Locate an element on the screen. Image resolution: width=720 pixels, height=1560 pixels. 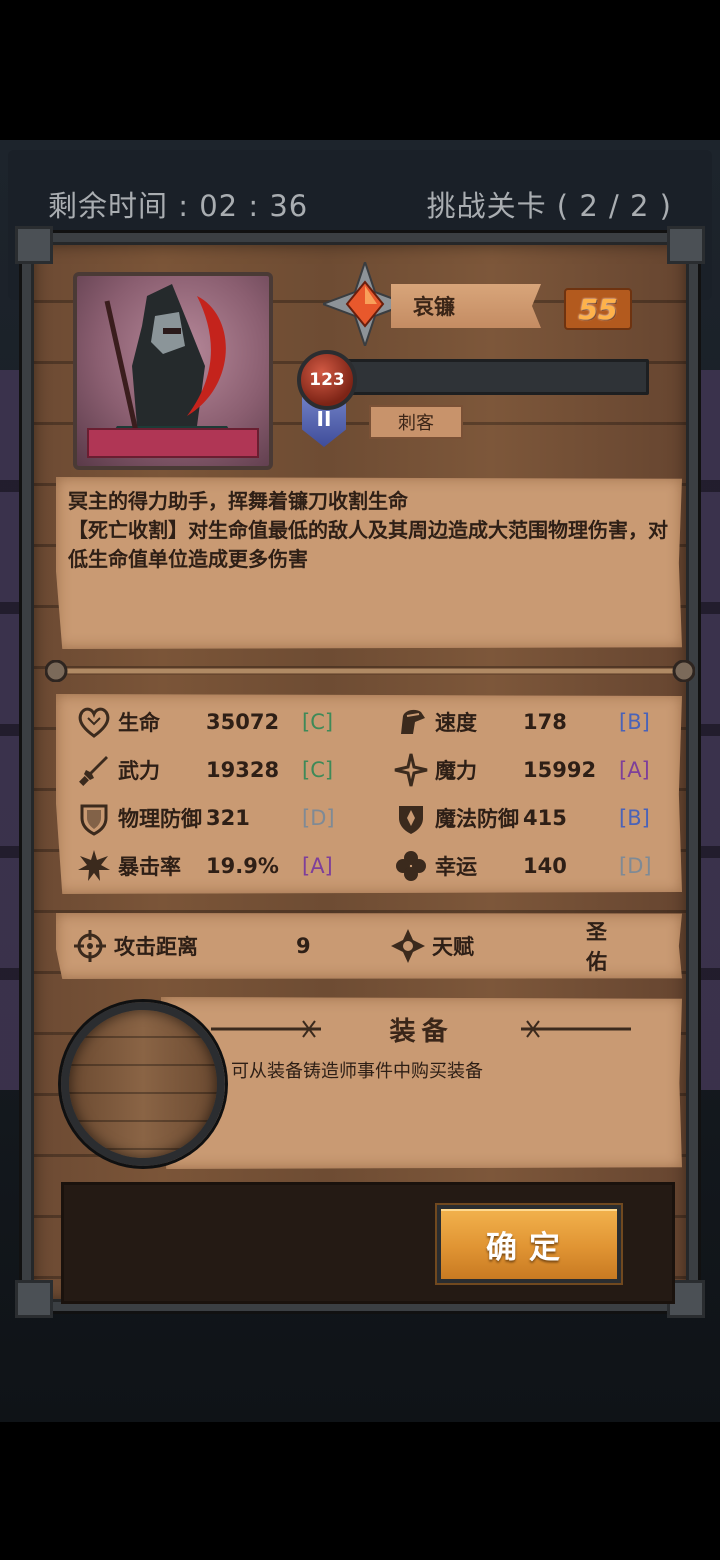
talent-eye-icon is located at coordinates (408, 946).